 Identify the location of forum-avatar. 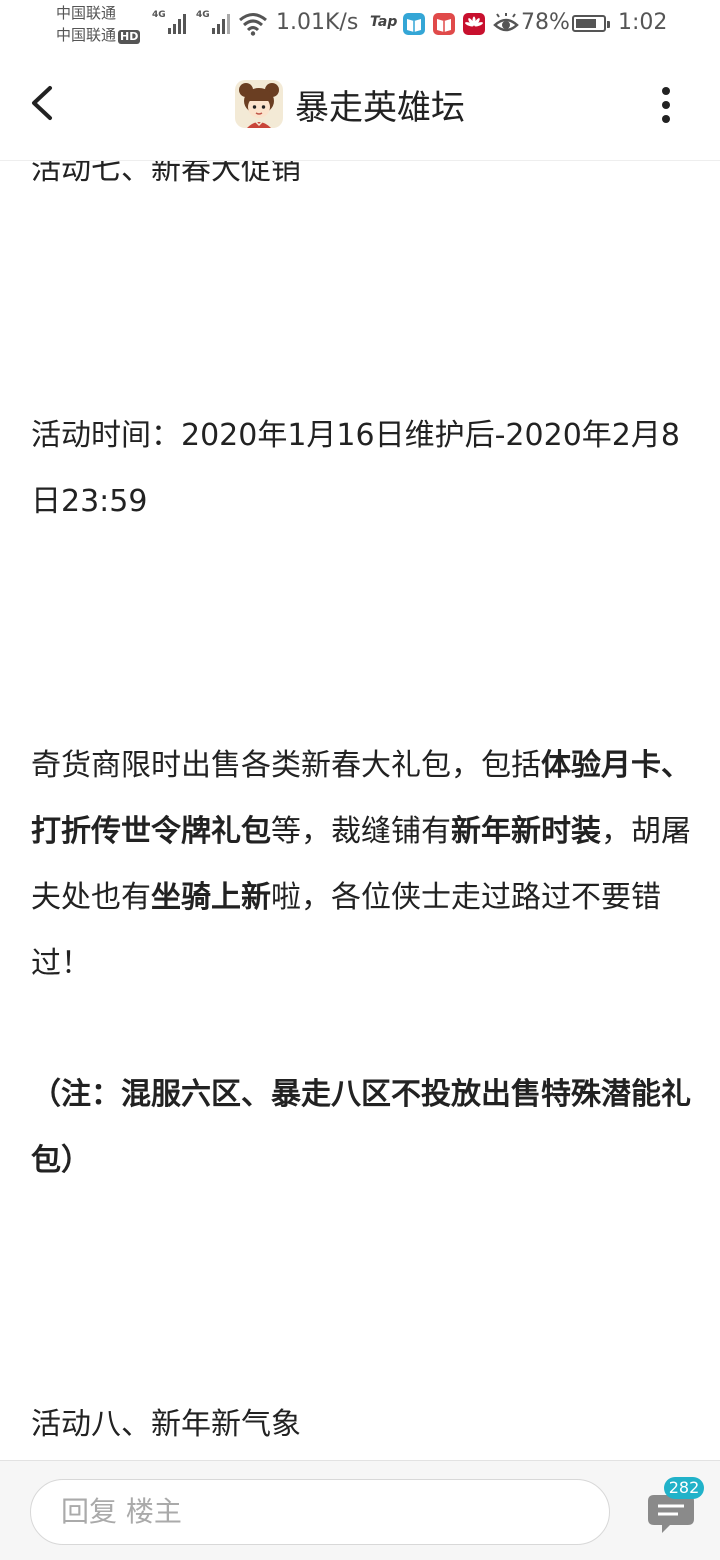
(259, 104).